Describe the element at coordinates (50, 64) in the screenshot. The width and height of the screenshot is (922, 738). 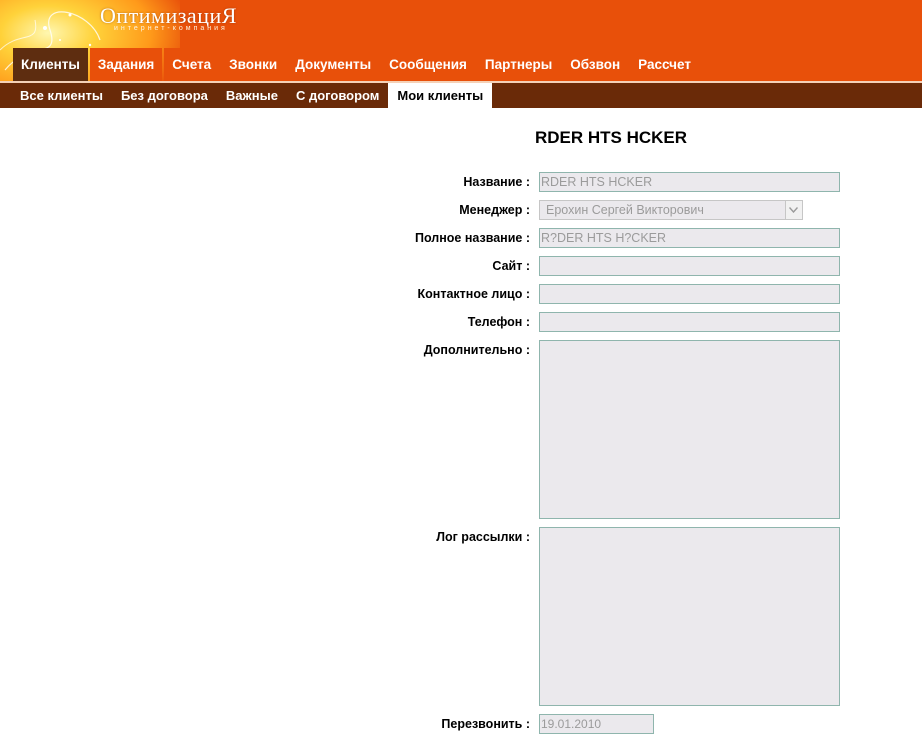
I see `tab-clients: Клиенты` at that location.